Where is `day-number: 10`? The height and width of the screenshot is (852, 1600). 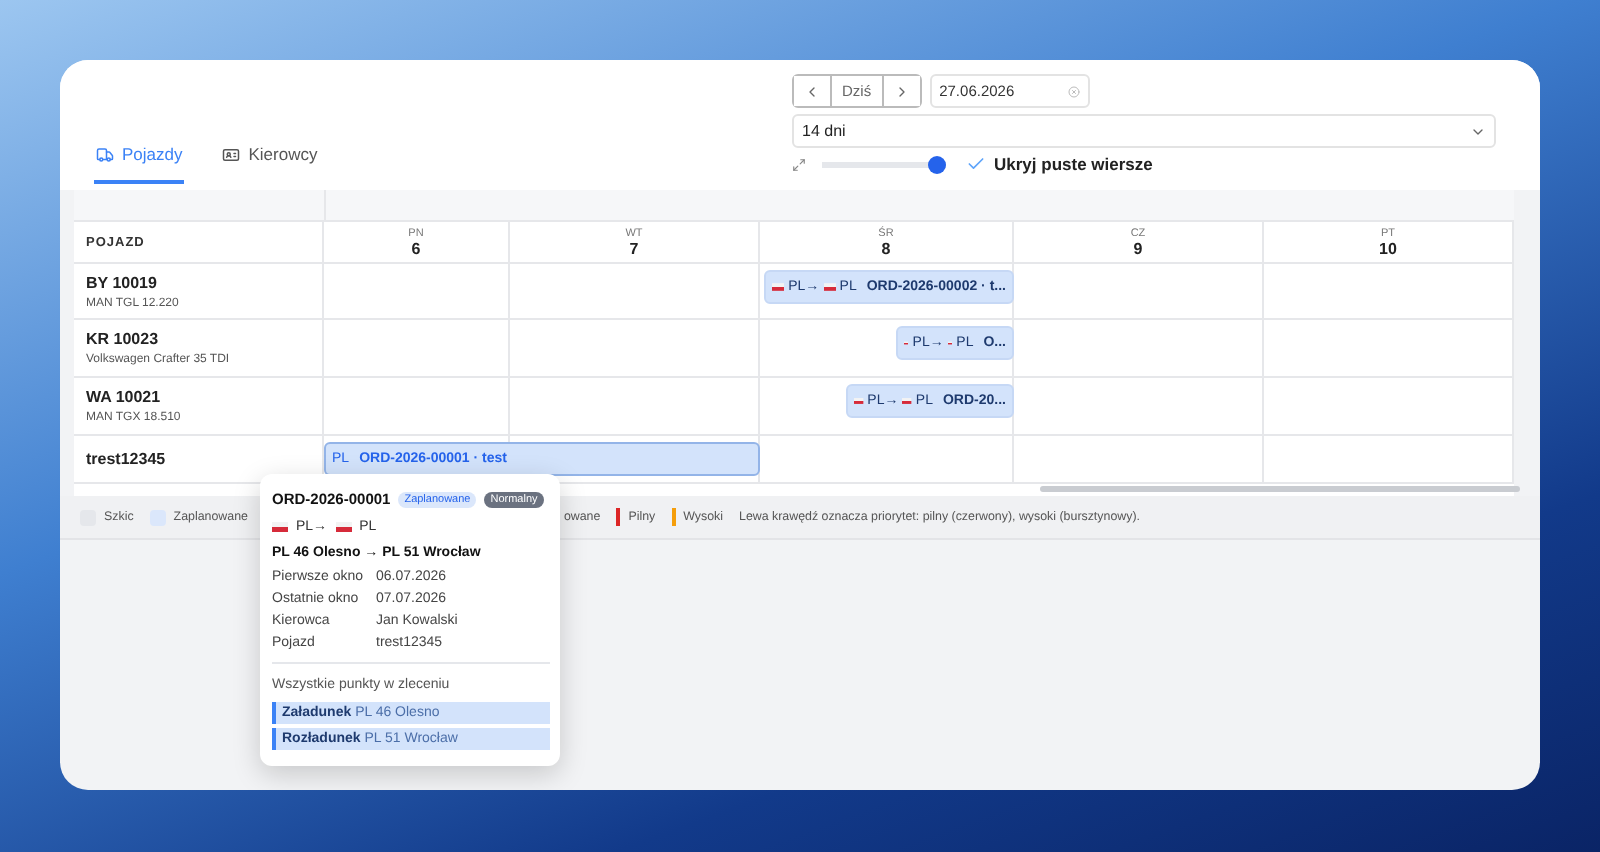
day-number: 10 is located at coordinates (1388, 248).